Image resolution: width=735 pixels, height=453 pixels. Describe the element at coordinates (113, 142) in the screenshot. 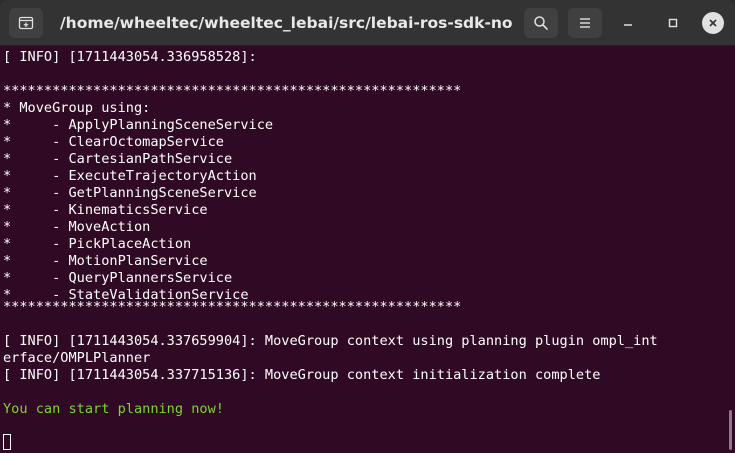

I see `terminal-line: * - ClearOctomapService` at that location.